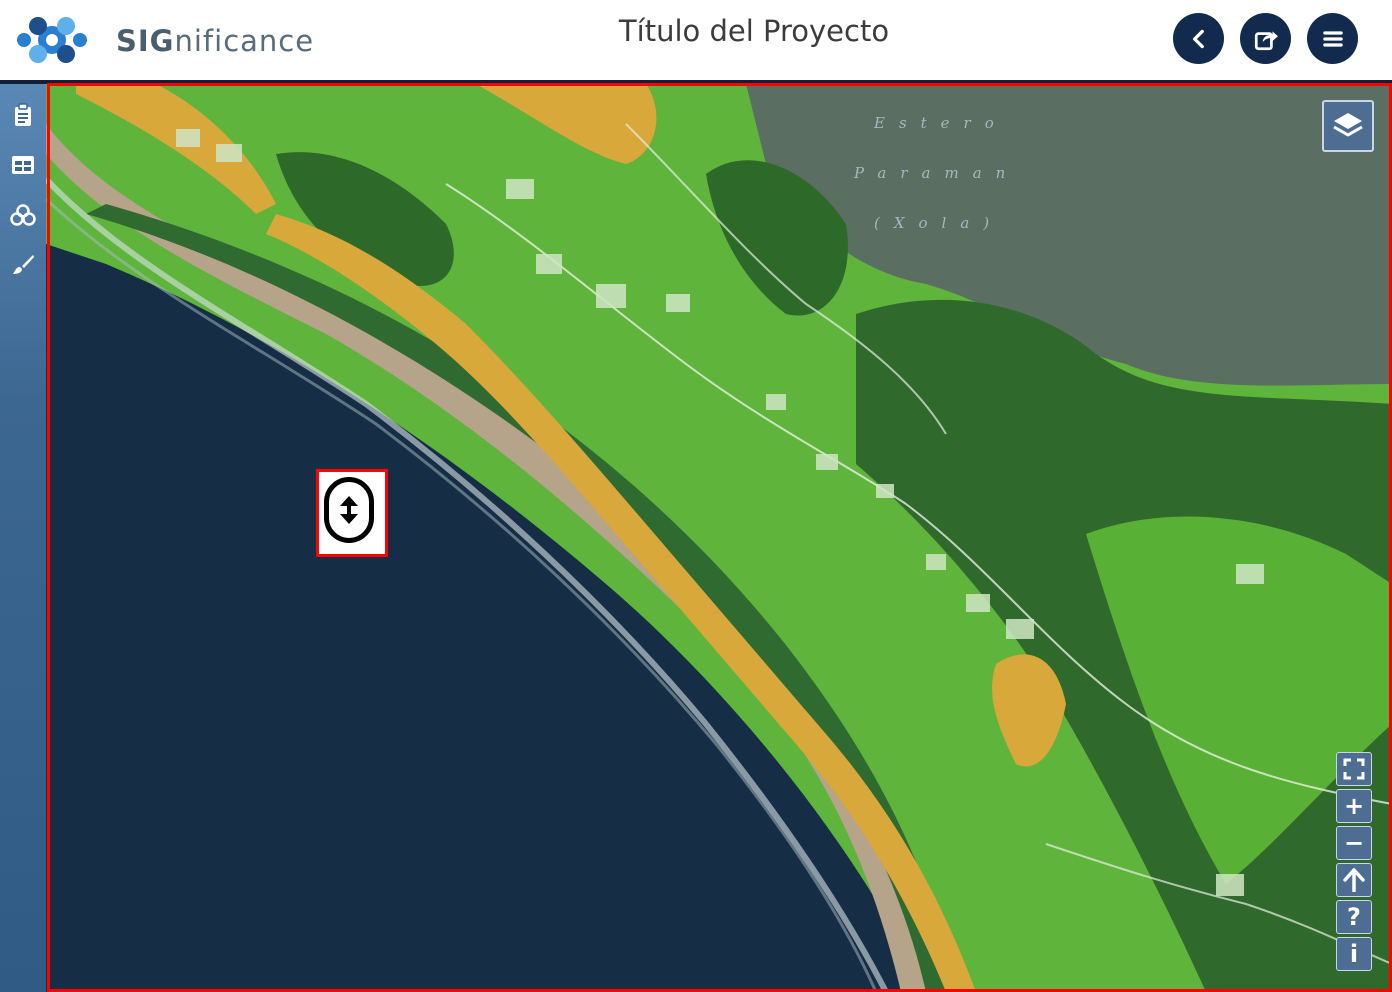 The image size is (1392, 992). What do you see at coordinates (349, 510) in the screenshot?
I see `vertical-resize-cursor-icon` at bounding box center [349, 510].